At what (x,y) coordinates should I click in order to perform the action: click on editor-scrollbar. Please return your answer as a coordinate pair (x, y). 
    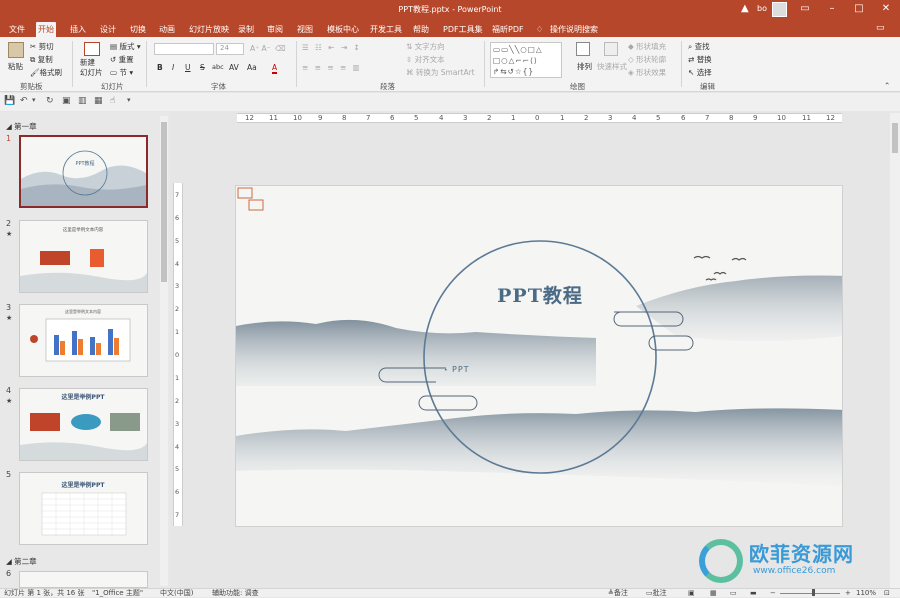
    Looking at the image, I should click on (895, 350).